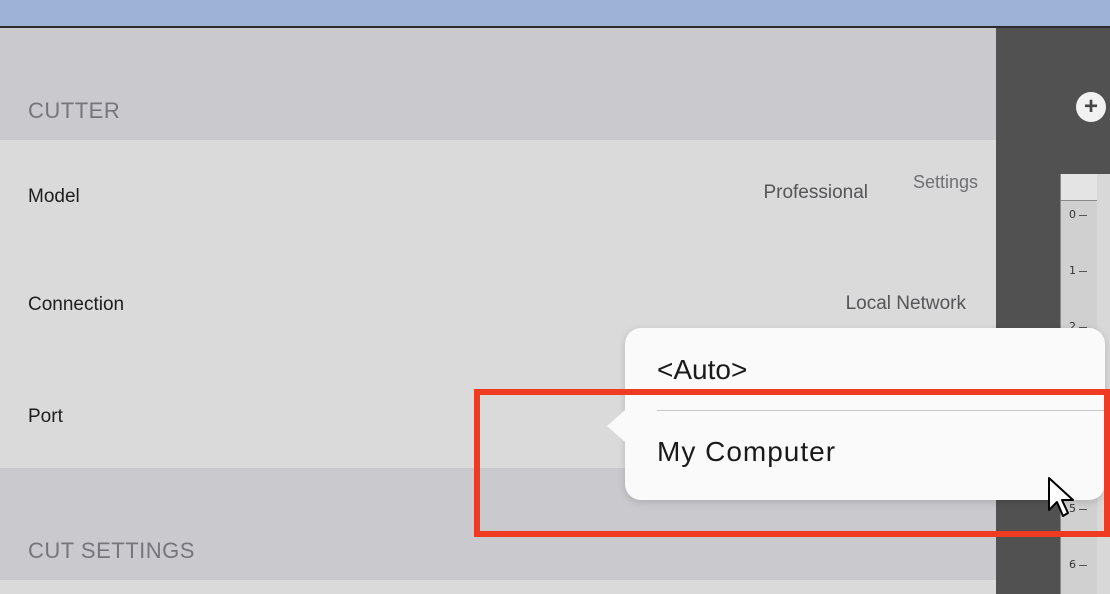  I want to click on mouse-pointer-icon, so click(1061, 497).